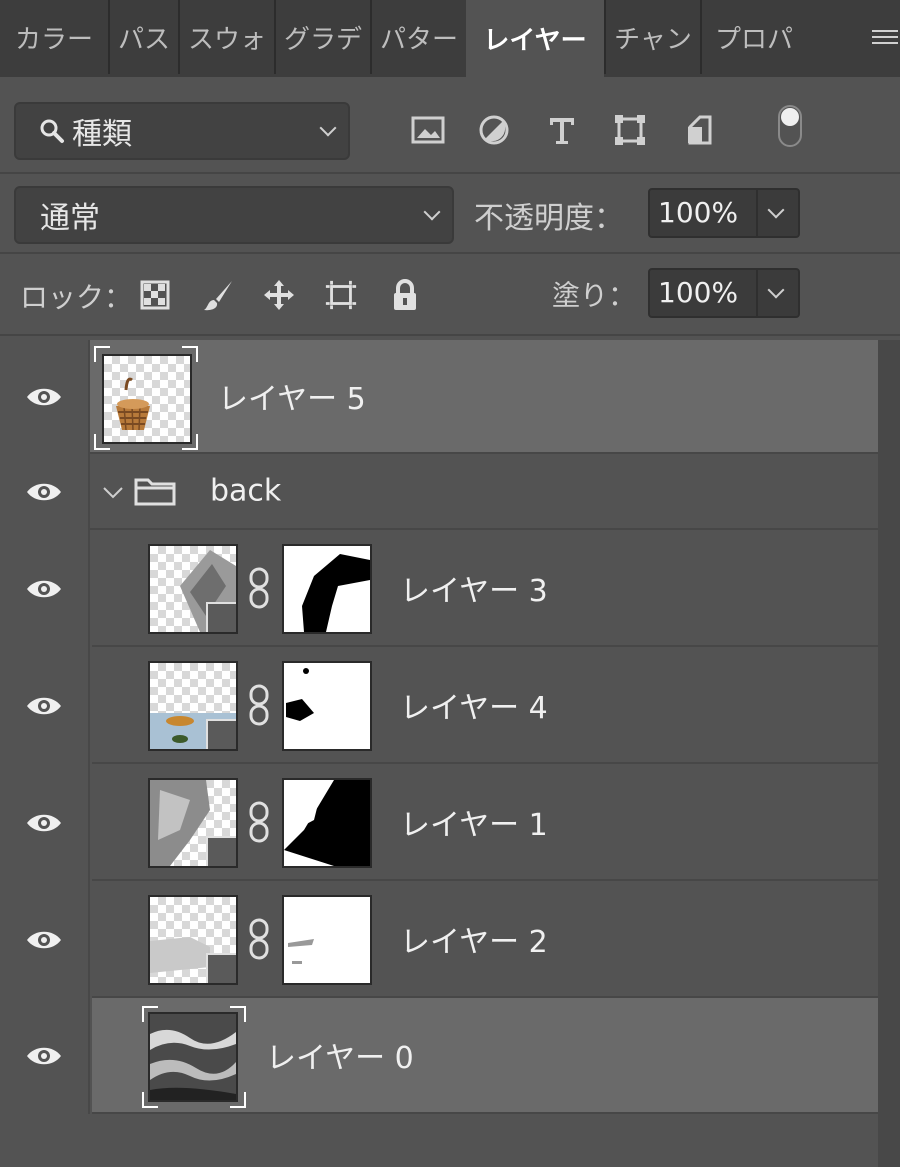  I want to click on smart-object-filter-icon, so click(700, 130).